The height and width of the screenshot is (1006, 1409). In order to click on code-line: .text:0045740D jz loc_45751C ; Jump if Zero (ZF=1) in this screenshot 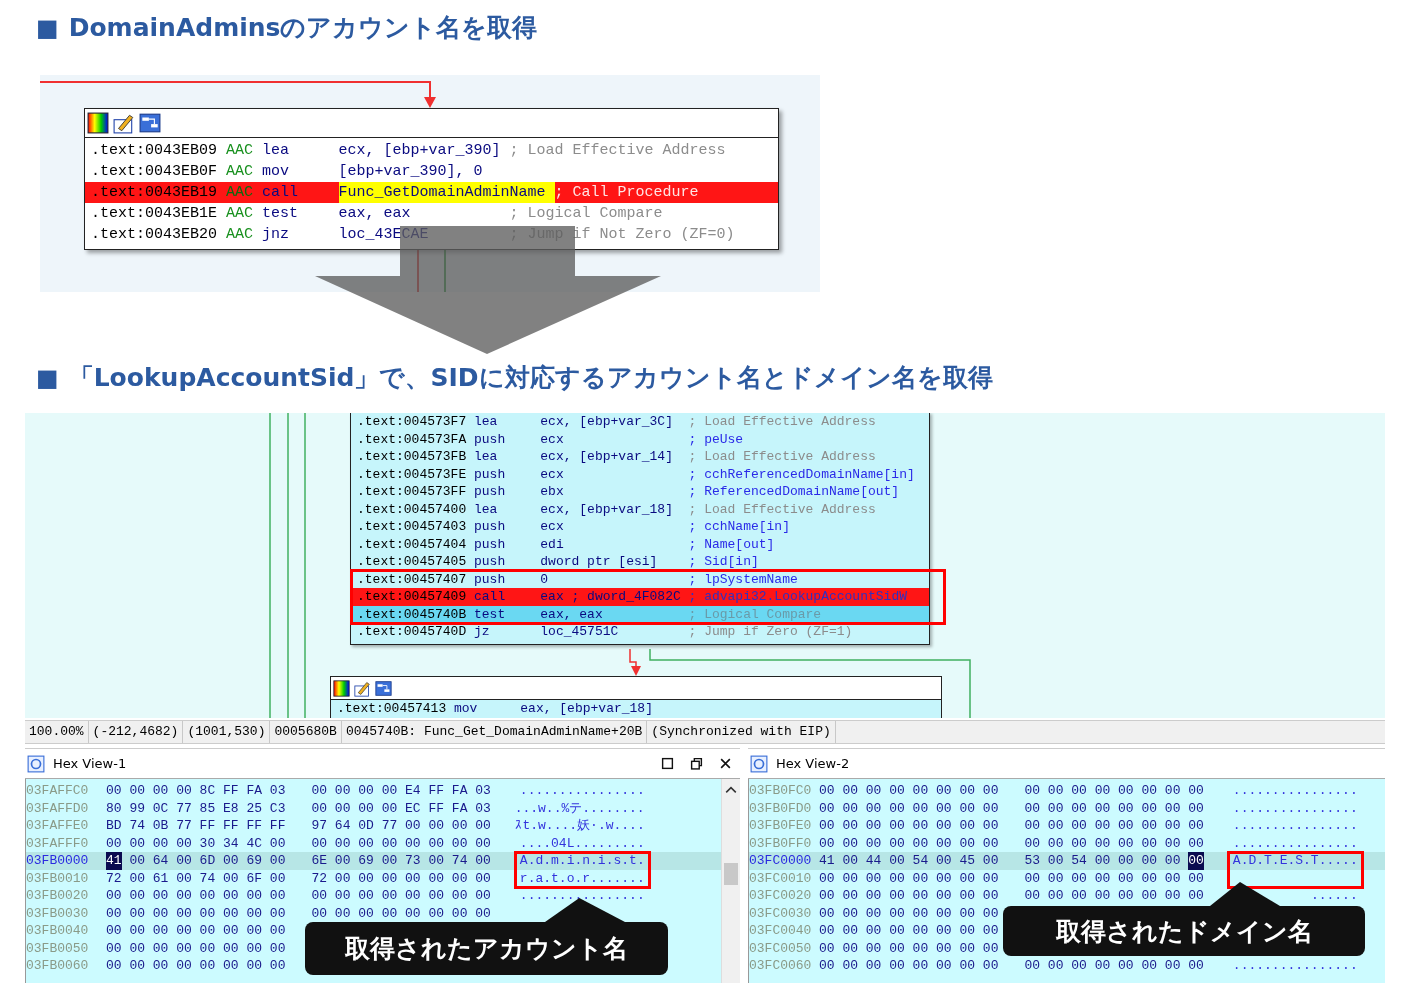, I will do `click(640, 632)`.